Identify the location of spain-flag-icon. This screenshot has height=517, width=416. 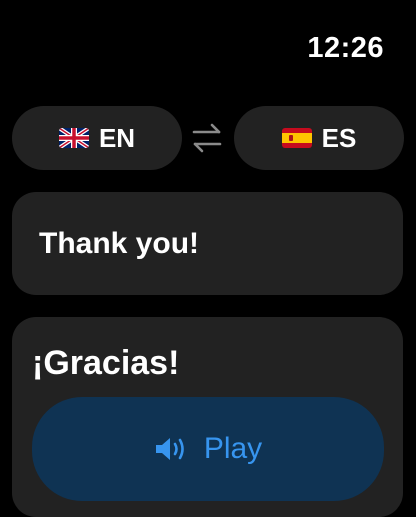
(296, 138).